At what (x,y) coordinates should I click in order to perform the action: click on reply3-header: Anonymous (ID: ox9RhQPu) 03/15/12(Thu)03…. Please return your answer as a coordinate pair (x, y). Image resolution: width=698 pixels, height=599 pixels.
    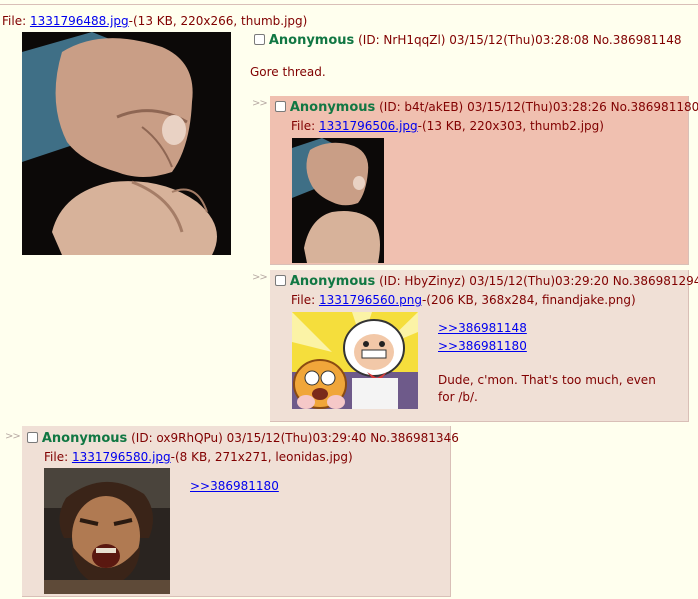
    Looking at the image, I should click on (243, 438).